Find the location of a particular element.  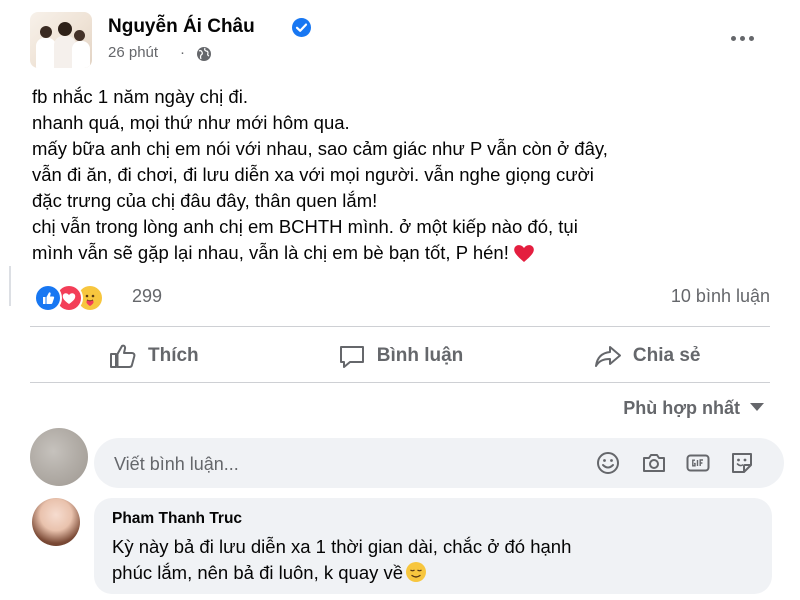

comment-count-link: 10 bình luận is located at coordinates (720, 296).